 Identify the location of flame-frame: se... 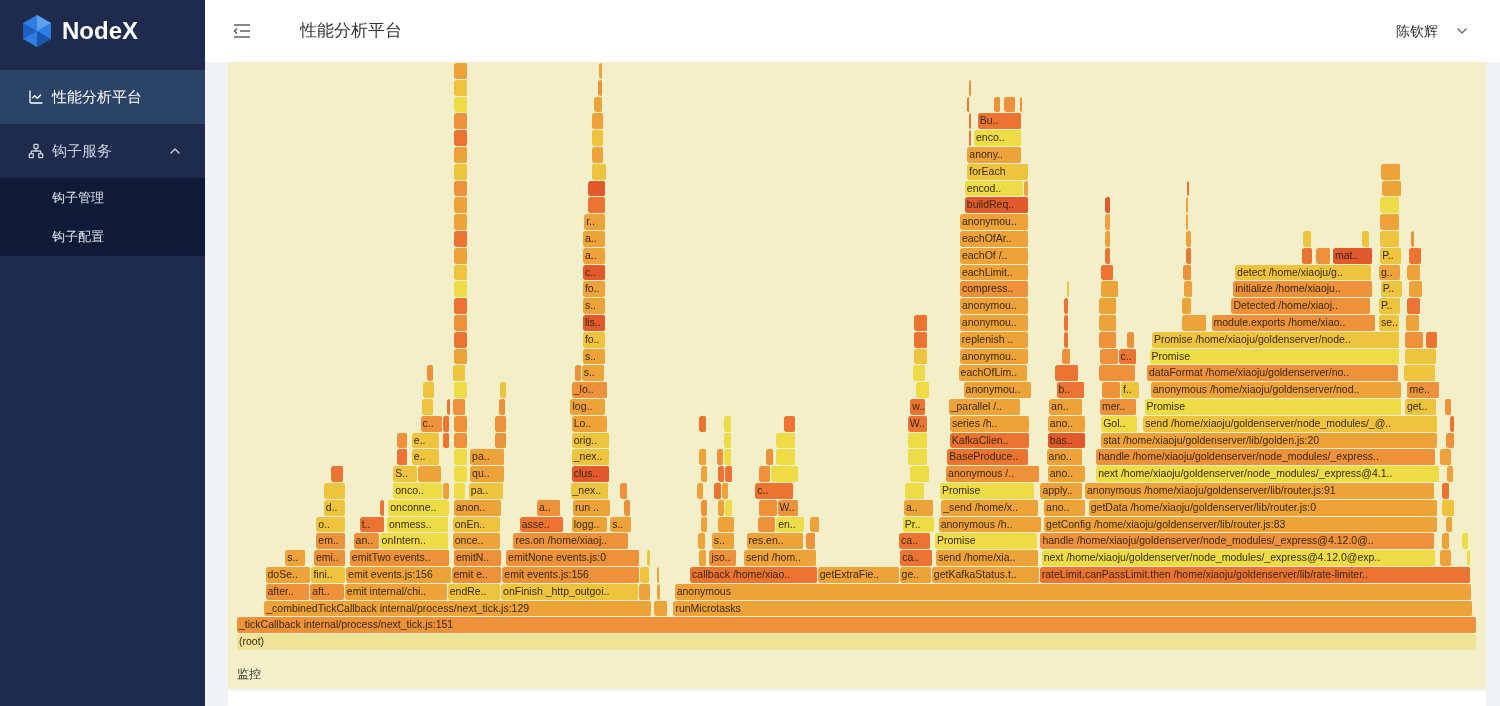
(1389, 322).